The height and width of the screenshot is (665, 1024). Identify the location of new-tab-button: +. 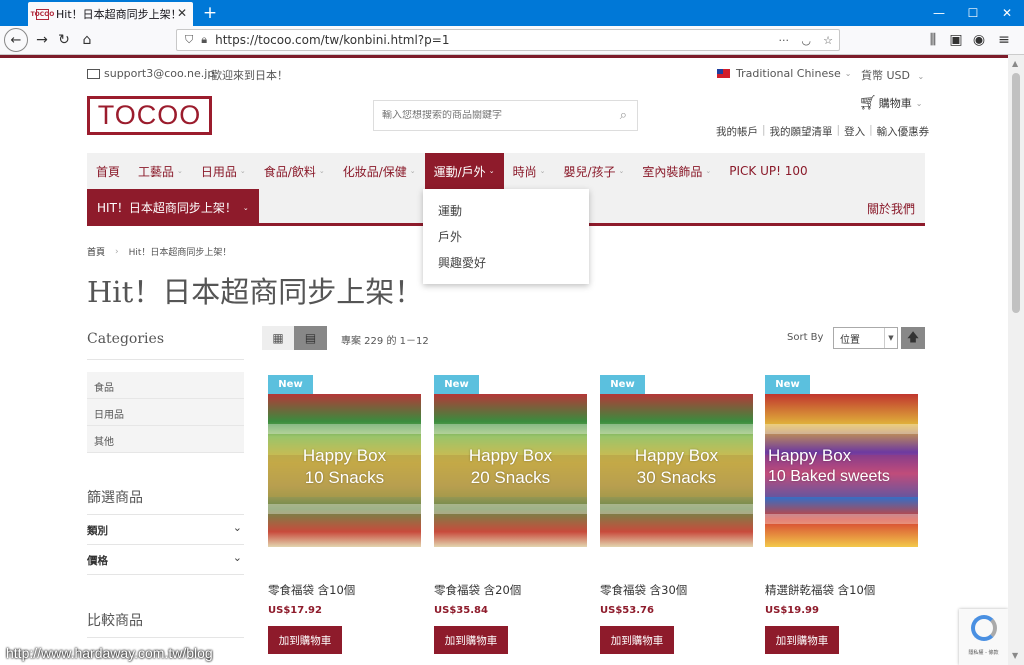
(210, 13).